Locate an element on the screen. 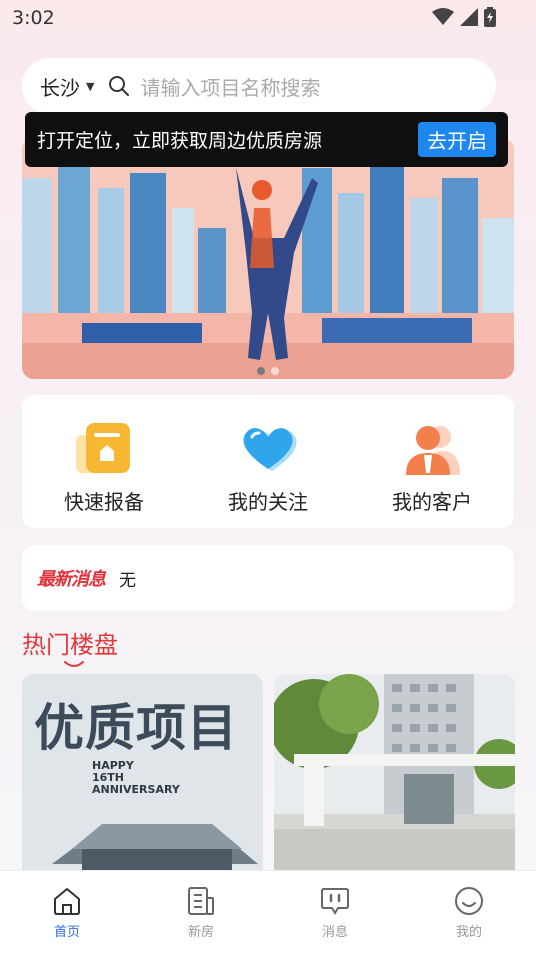 Image resolution: width=536 pixels, height=953 pixels. project-title: 优质项目 is located at coordinates (136, 728).